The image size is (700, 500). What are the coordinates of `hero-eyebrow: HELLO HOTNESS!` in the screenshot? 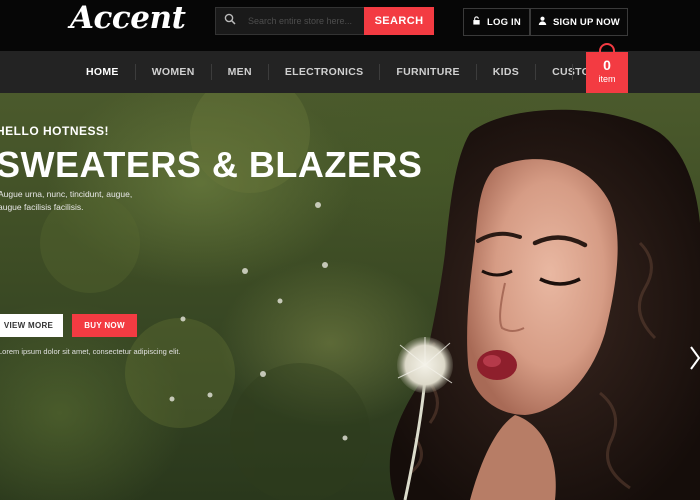 It's located at (55, 131).